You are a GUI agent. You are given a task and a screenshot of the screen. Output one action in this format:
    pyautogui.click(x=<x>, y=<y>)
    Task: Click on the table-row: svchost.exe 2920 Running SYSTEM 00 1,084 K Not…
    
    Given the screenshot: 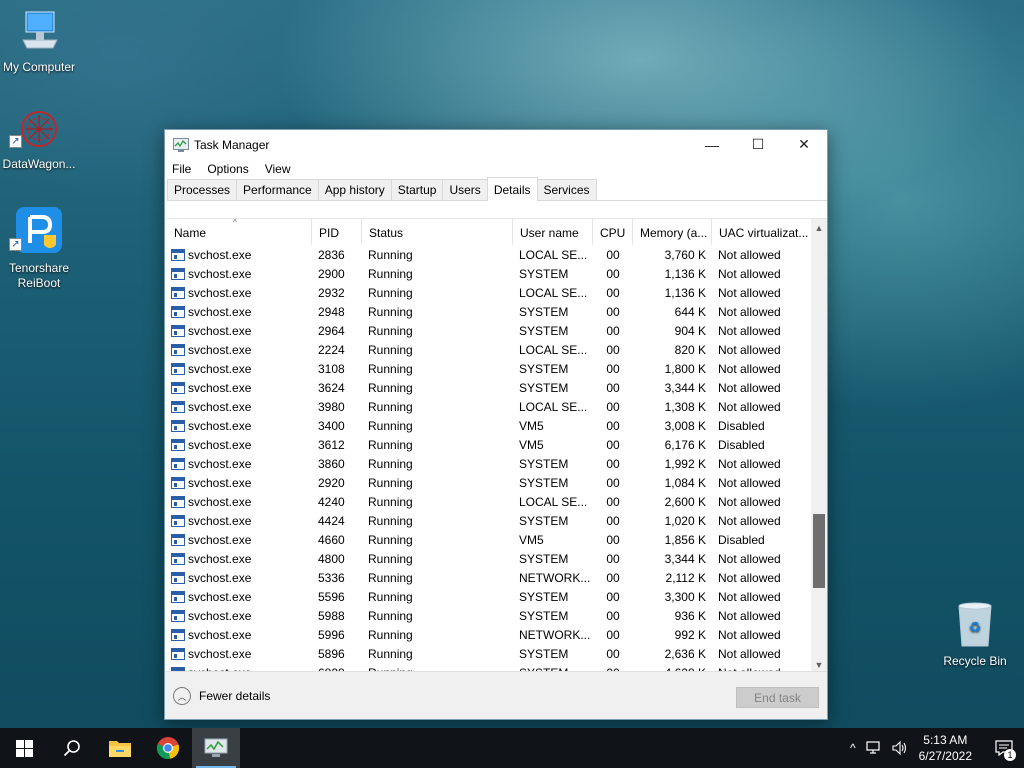 What is the action you would take?
    pyautogui.click(x=489, y=482)
    